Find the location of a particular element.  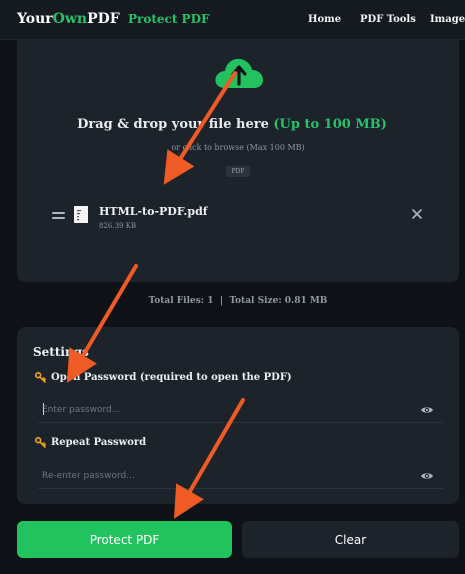

close-icon is located at coordinates (417, 214).